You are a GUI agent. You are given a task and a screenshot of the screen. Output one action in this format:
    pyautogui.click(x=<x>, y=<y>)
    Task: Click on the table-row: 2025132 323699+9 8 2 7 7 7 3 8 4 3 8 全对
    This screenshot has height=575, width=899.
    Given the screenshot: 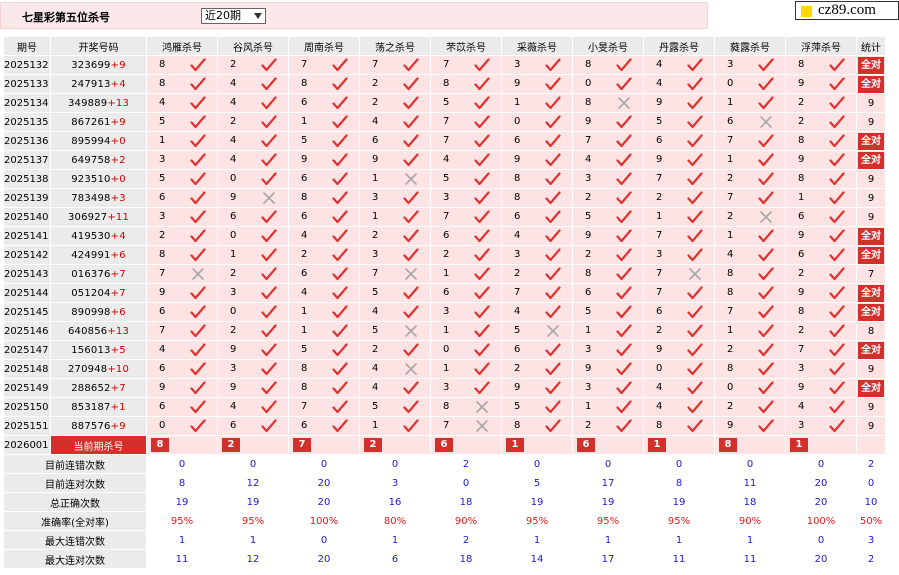 What is the action you would take?
    pyautogui.click(x=444, y=65)
    